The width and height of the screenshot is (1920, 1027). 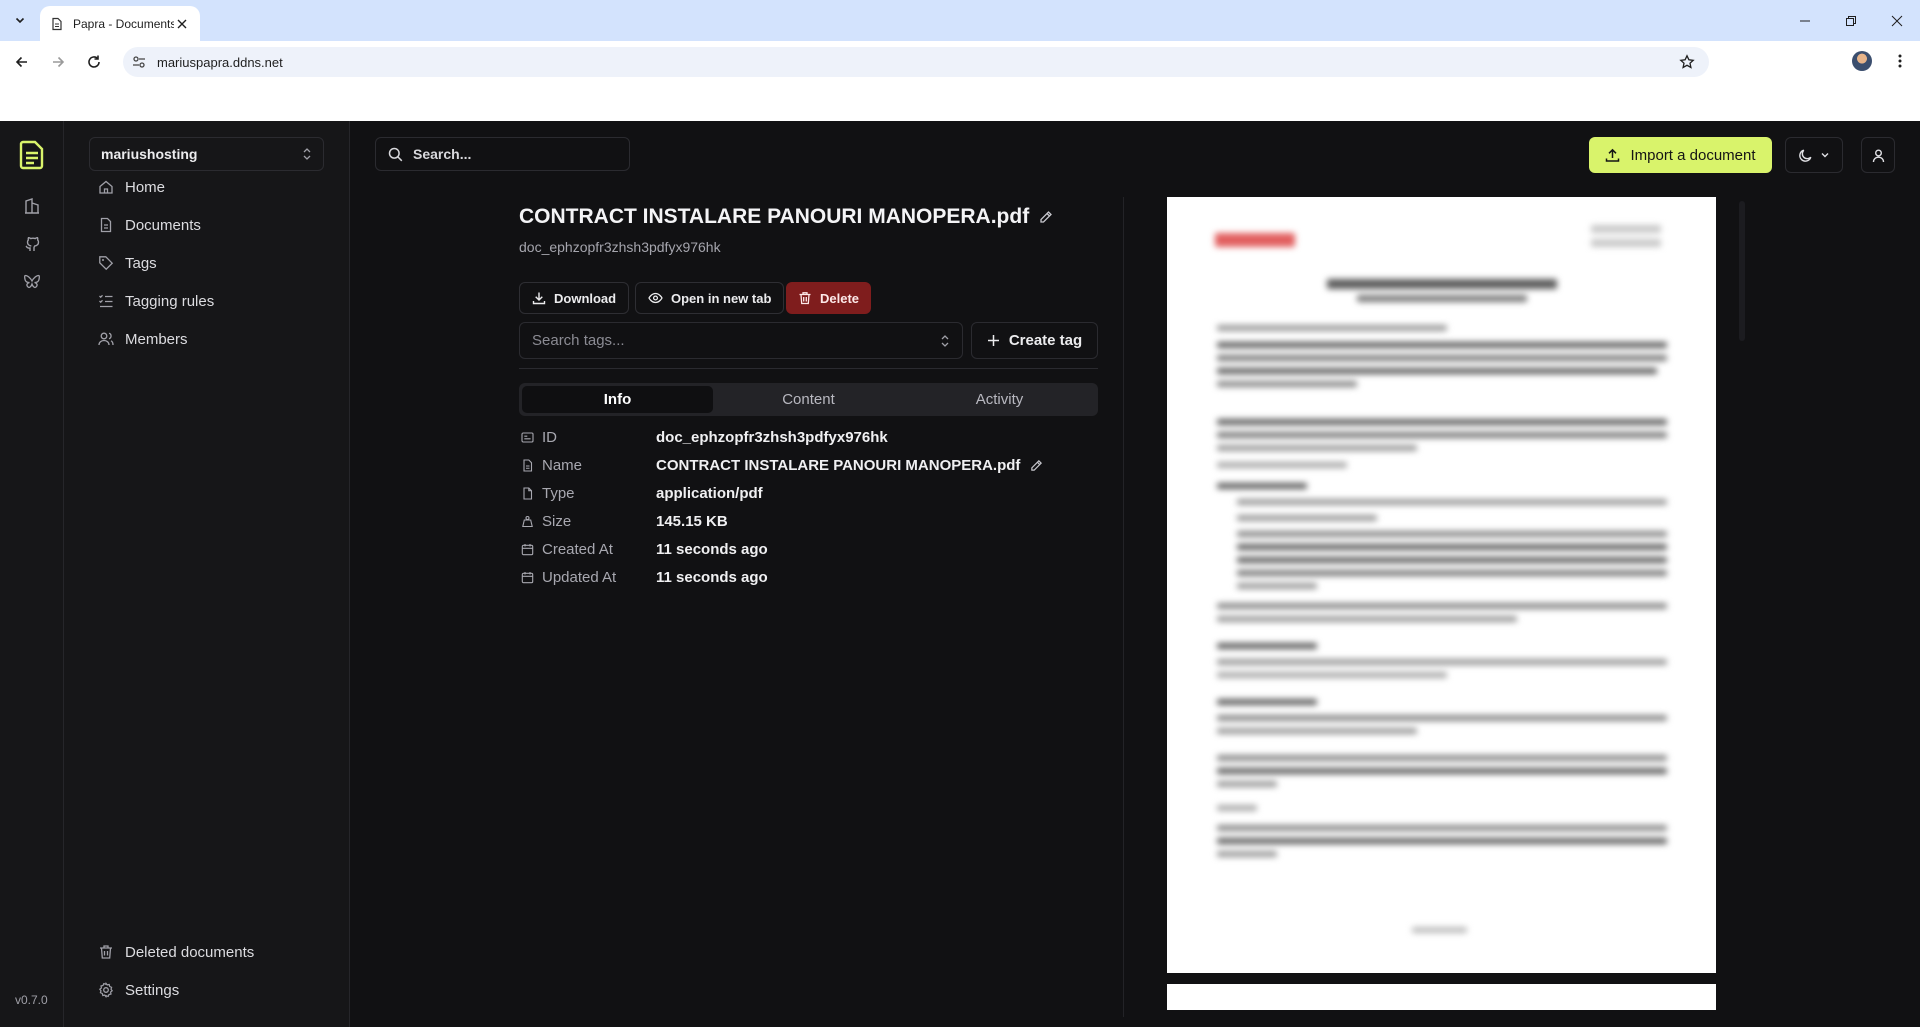 I want to click on browser-menu-icon, so click(x=1900, y=61).